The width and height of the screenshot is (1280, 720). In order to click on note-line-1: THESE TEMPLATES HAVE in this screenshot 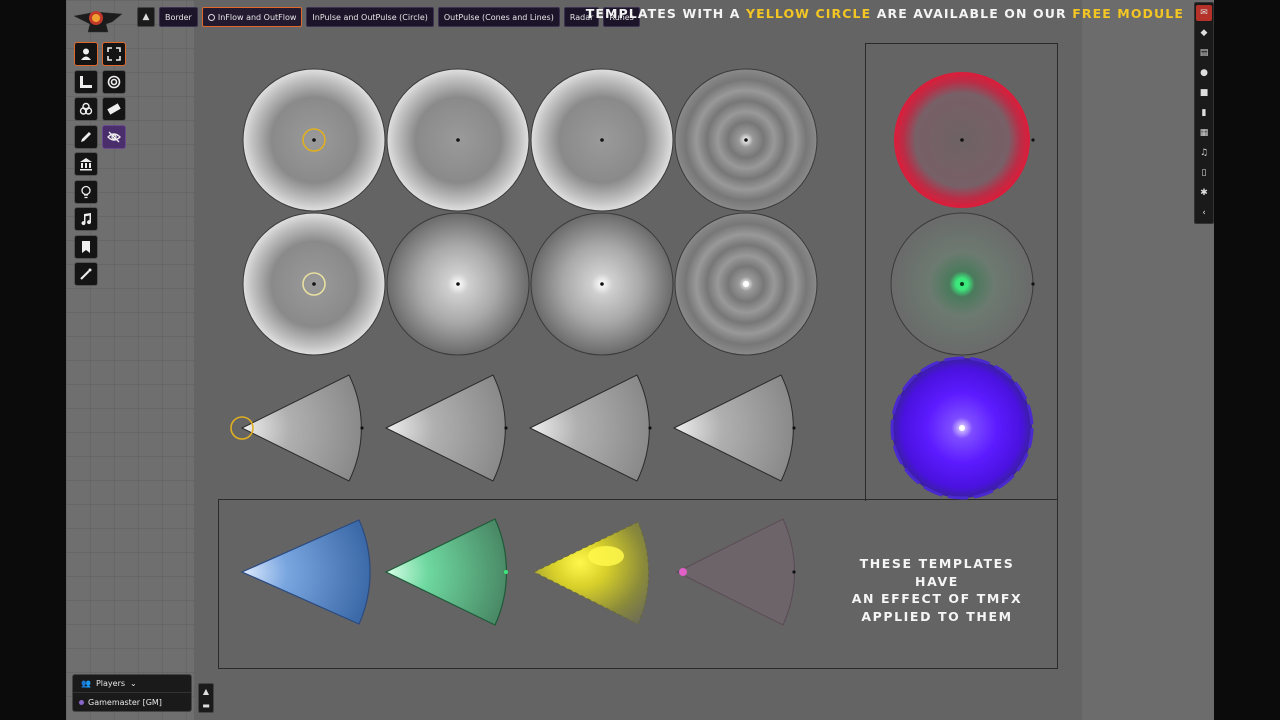, I will do `click(937, 572)`.